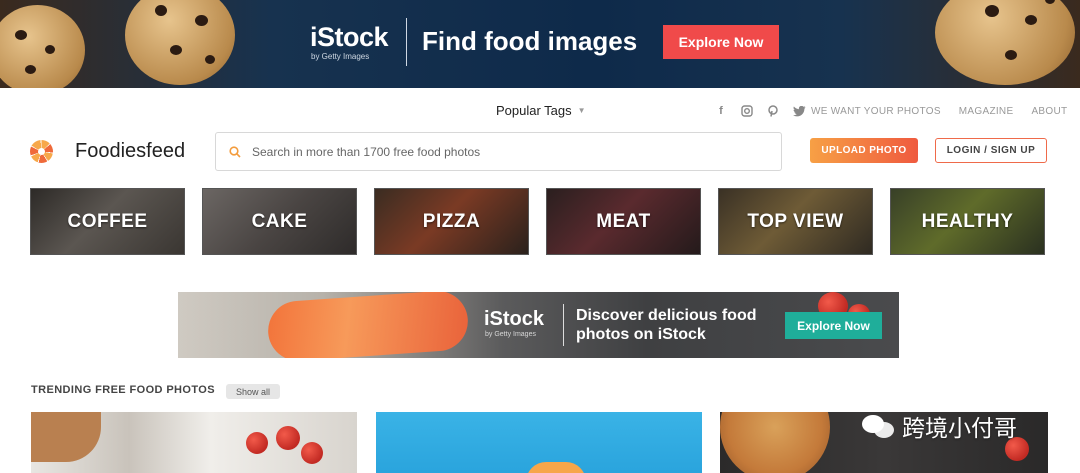 The width and height of the screenshot is (1080, 473). I want to click on wechat-icon, so click(879, 426).